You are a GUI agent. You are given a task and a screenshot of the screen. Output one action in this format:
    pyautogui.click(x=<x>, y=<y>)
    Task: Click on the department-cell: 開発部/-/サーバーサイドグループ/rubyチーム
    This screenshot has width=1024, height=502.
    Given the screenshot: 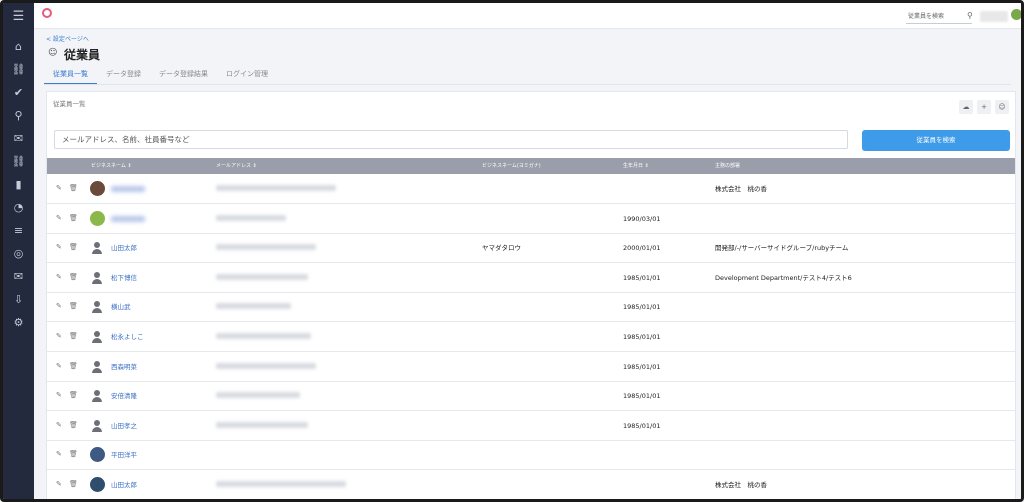 What is the action you would take?
    pyautogui.click(x=782, y=248)
    